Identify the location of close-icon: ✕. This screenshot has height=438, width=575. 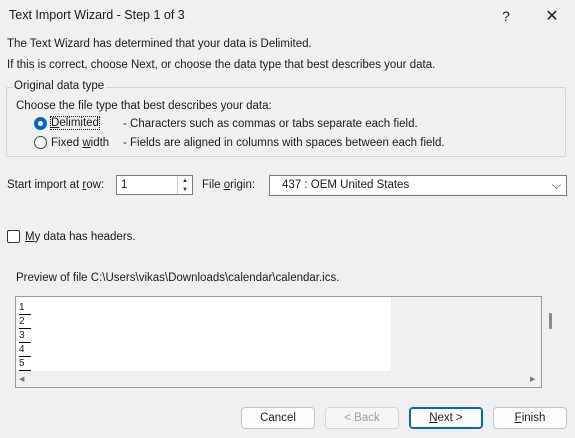
(552, 16).